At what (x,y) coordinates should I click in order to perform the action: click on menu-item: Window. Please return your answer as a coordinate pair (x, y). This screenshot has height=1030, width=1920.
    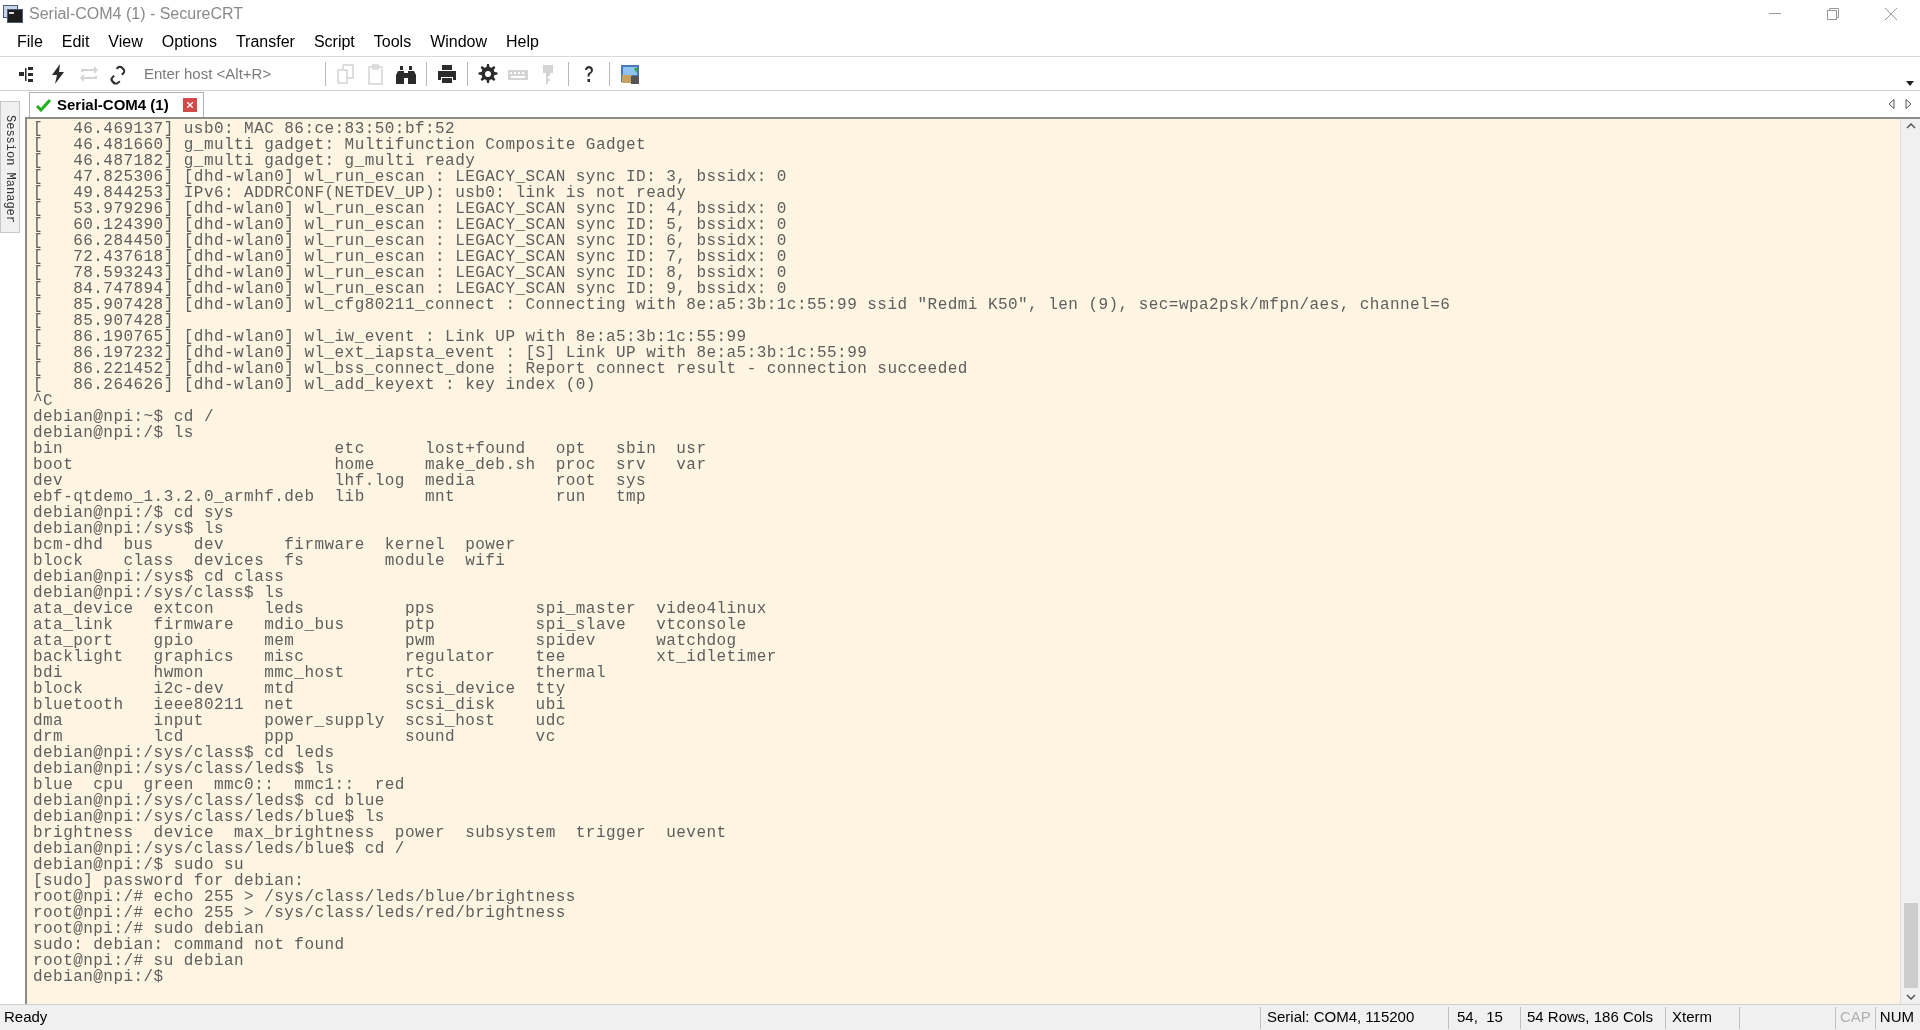
    Looking at the image, I should click on (459, 42).